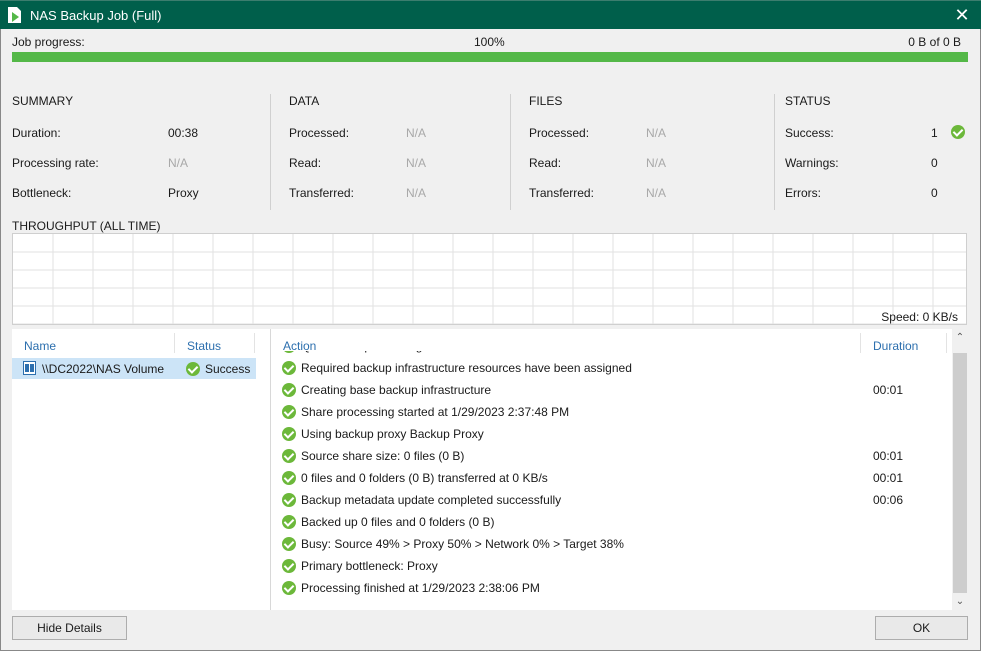 The height and width of the screenshot is (651, 981). What do you see at coordinates (43, 101) in the screenshot?
I see `summary-heading: SUMMARY` at bounding box center [43, 101].